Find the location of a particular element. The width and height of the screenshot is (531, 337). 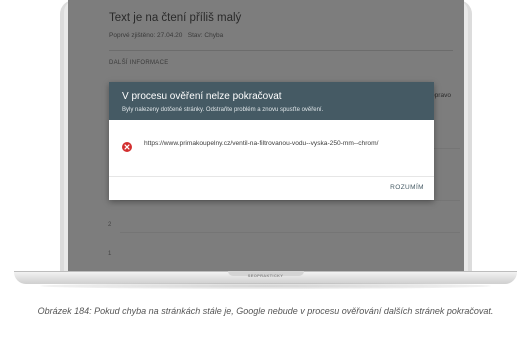

page-subtitle: Poprvé zjištěno: 27.04.20 Stav: Chyba is located at coordinates (166, 35).